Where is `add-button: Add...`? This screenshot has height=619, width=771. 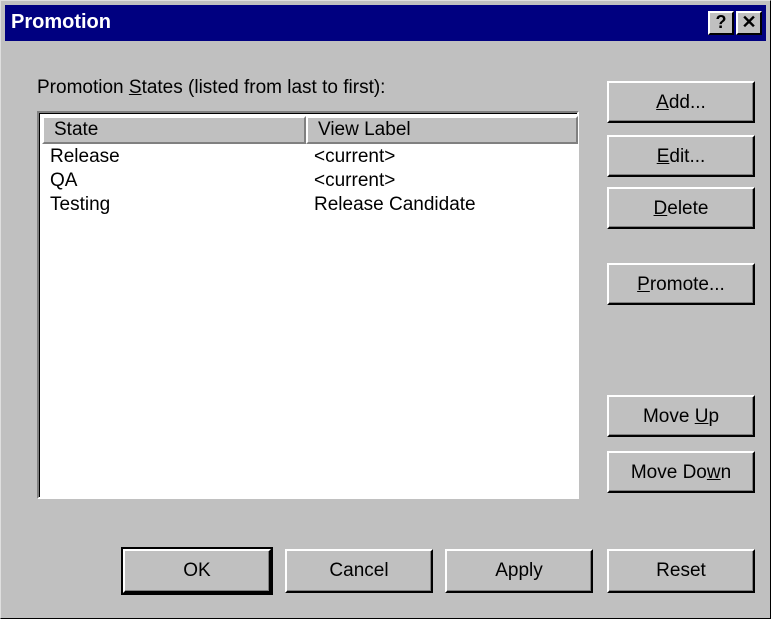
add-button: Add... is located at coordinates (681, 102).